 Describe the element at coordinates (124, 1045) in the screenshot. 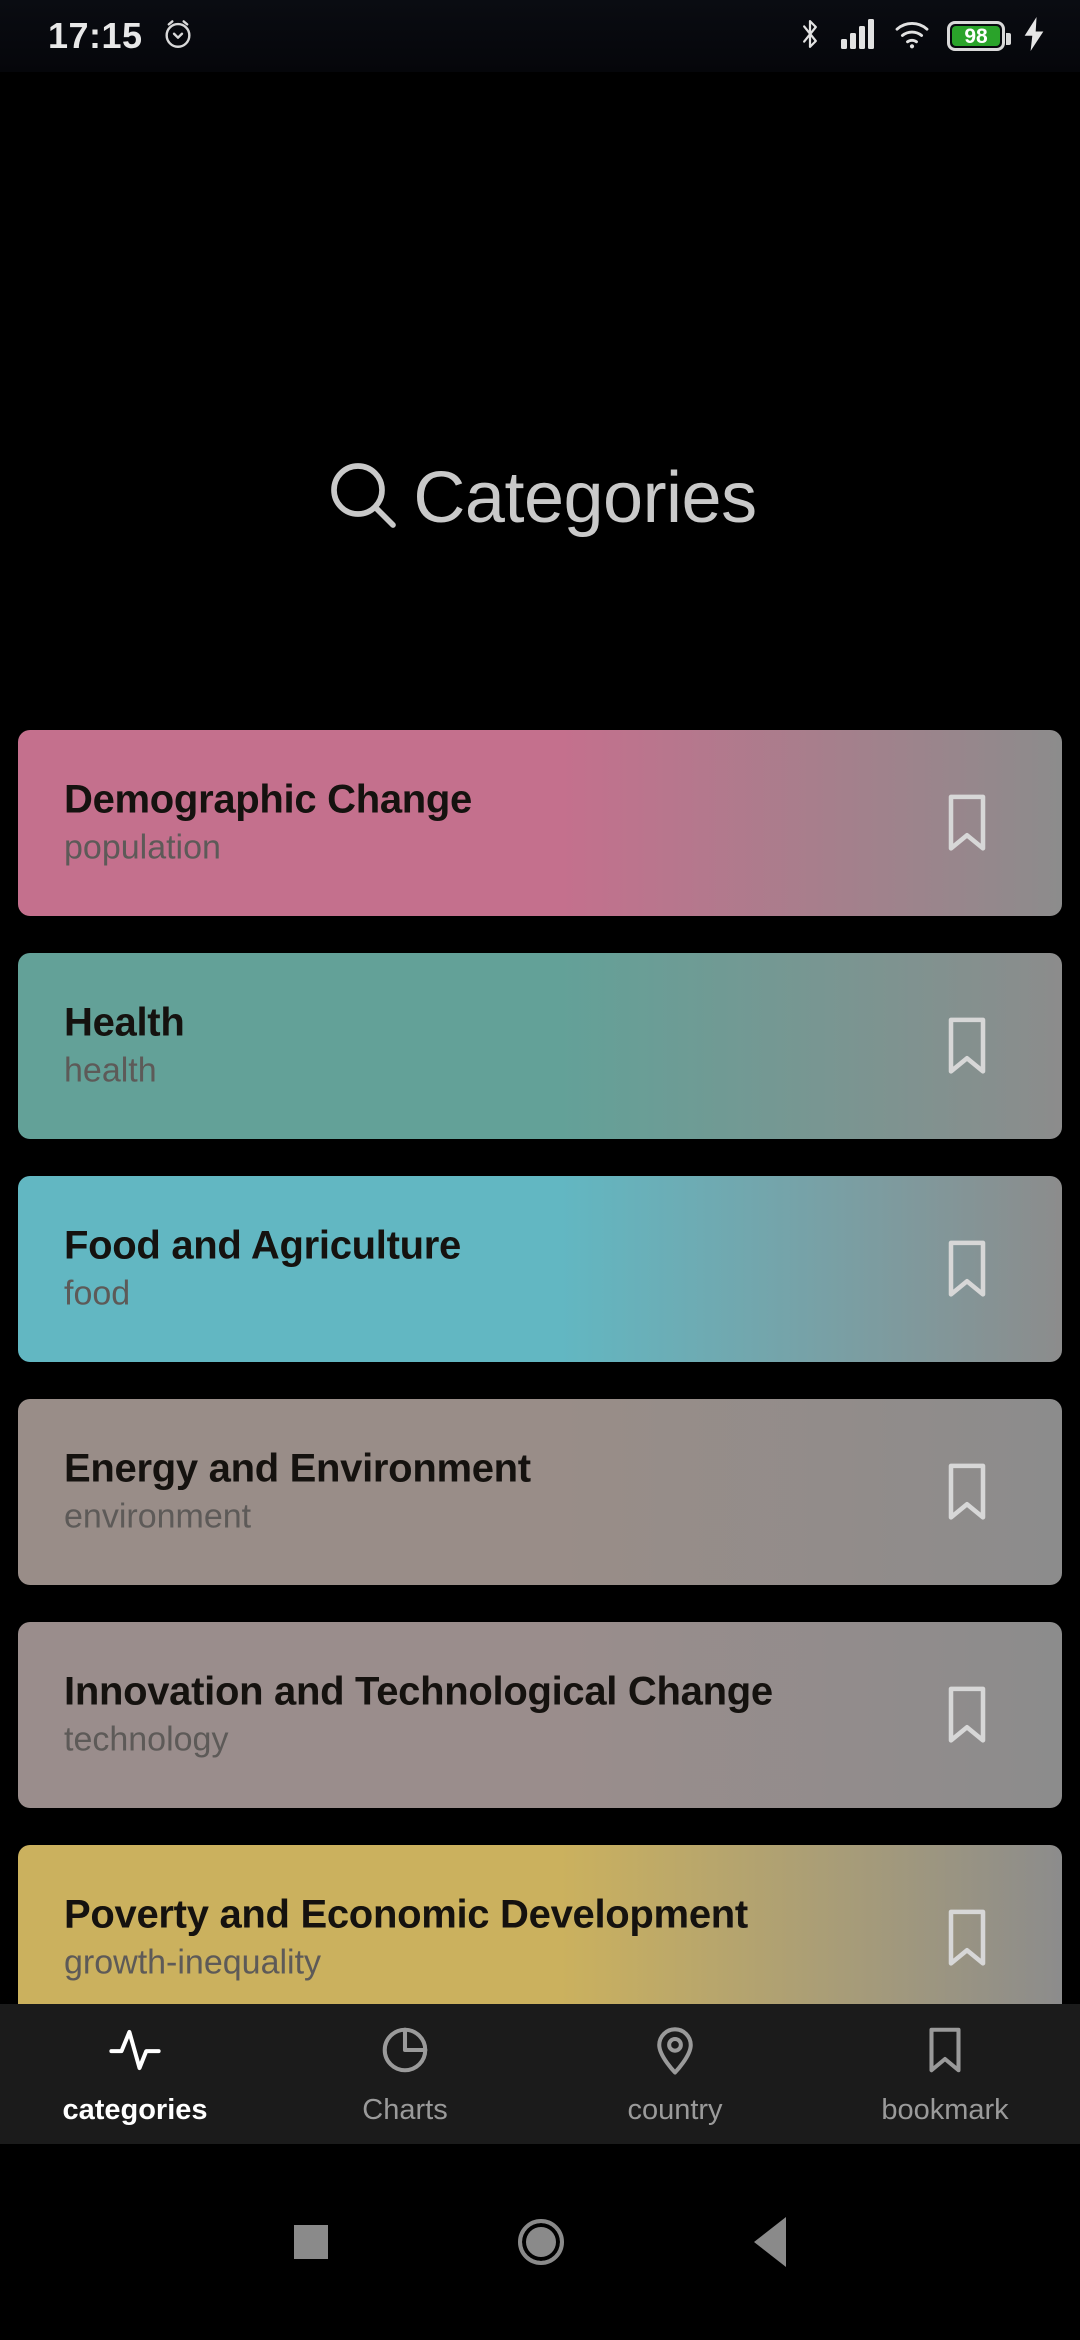

I see `category-card-text: Health health` at that location.